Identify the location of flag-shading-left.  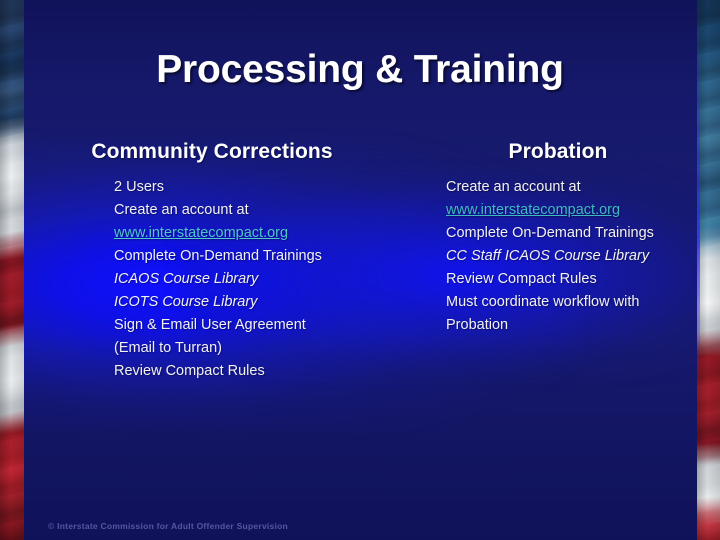
(12, 270).